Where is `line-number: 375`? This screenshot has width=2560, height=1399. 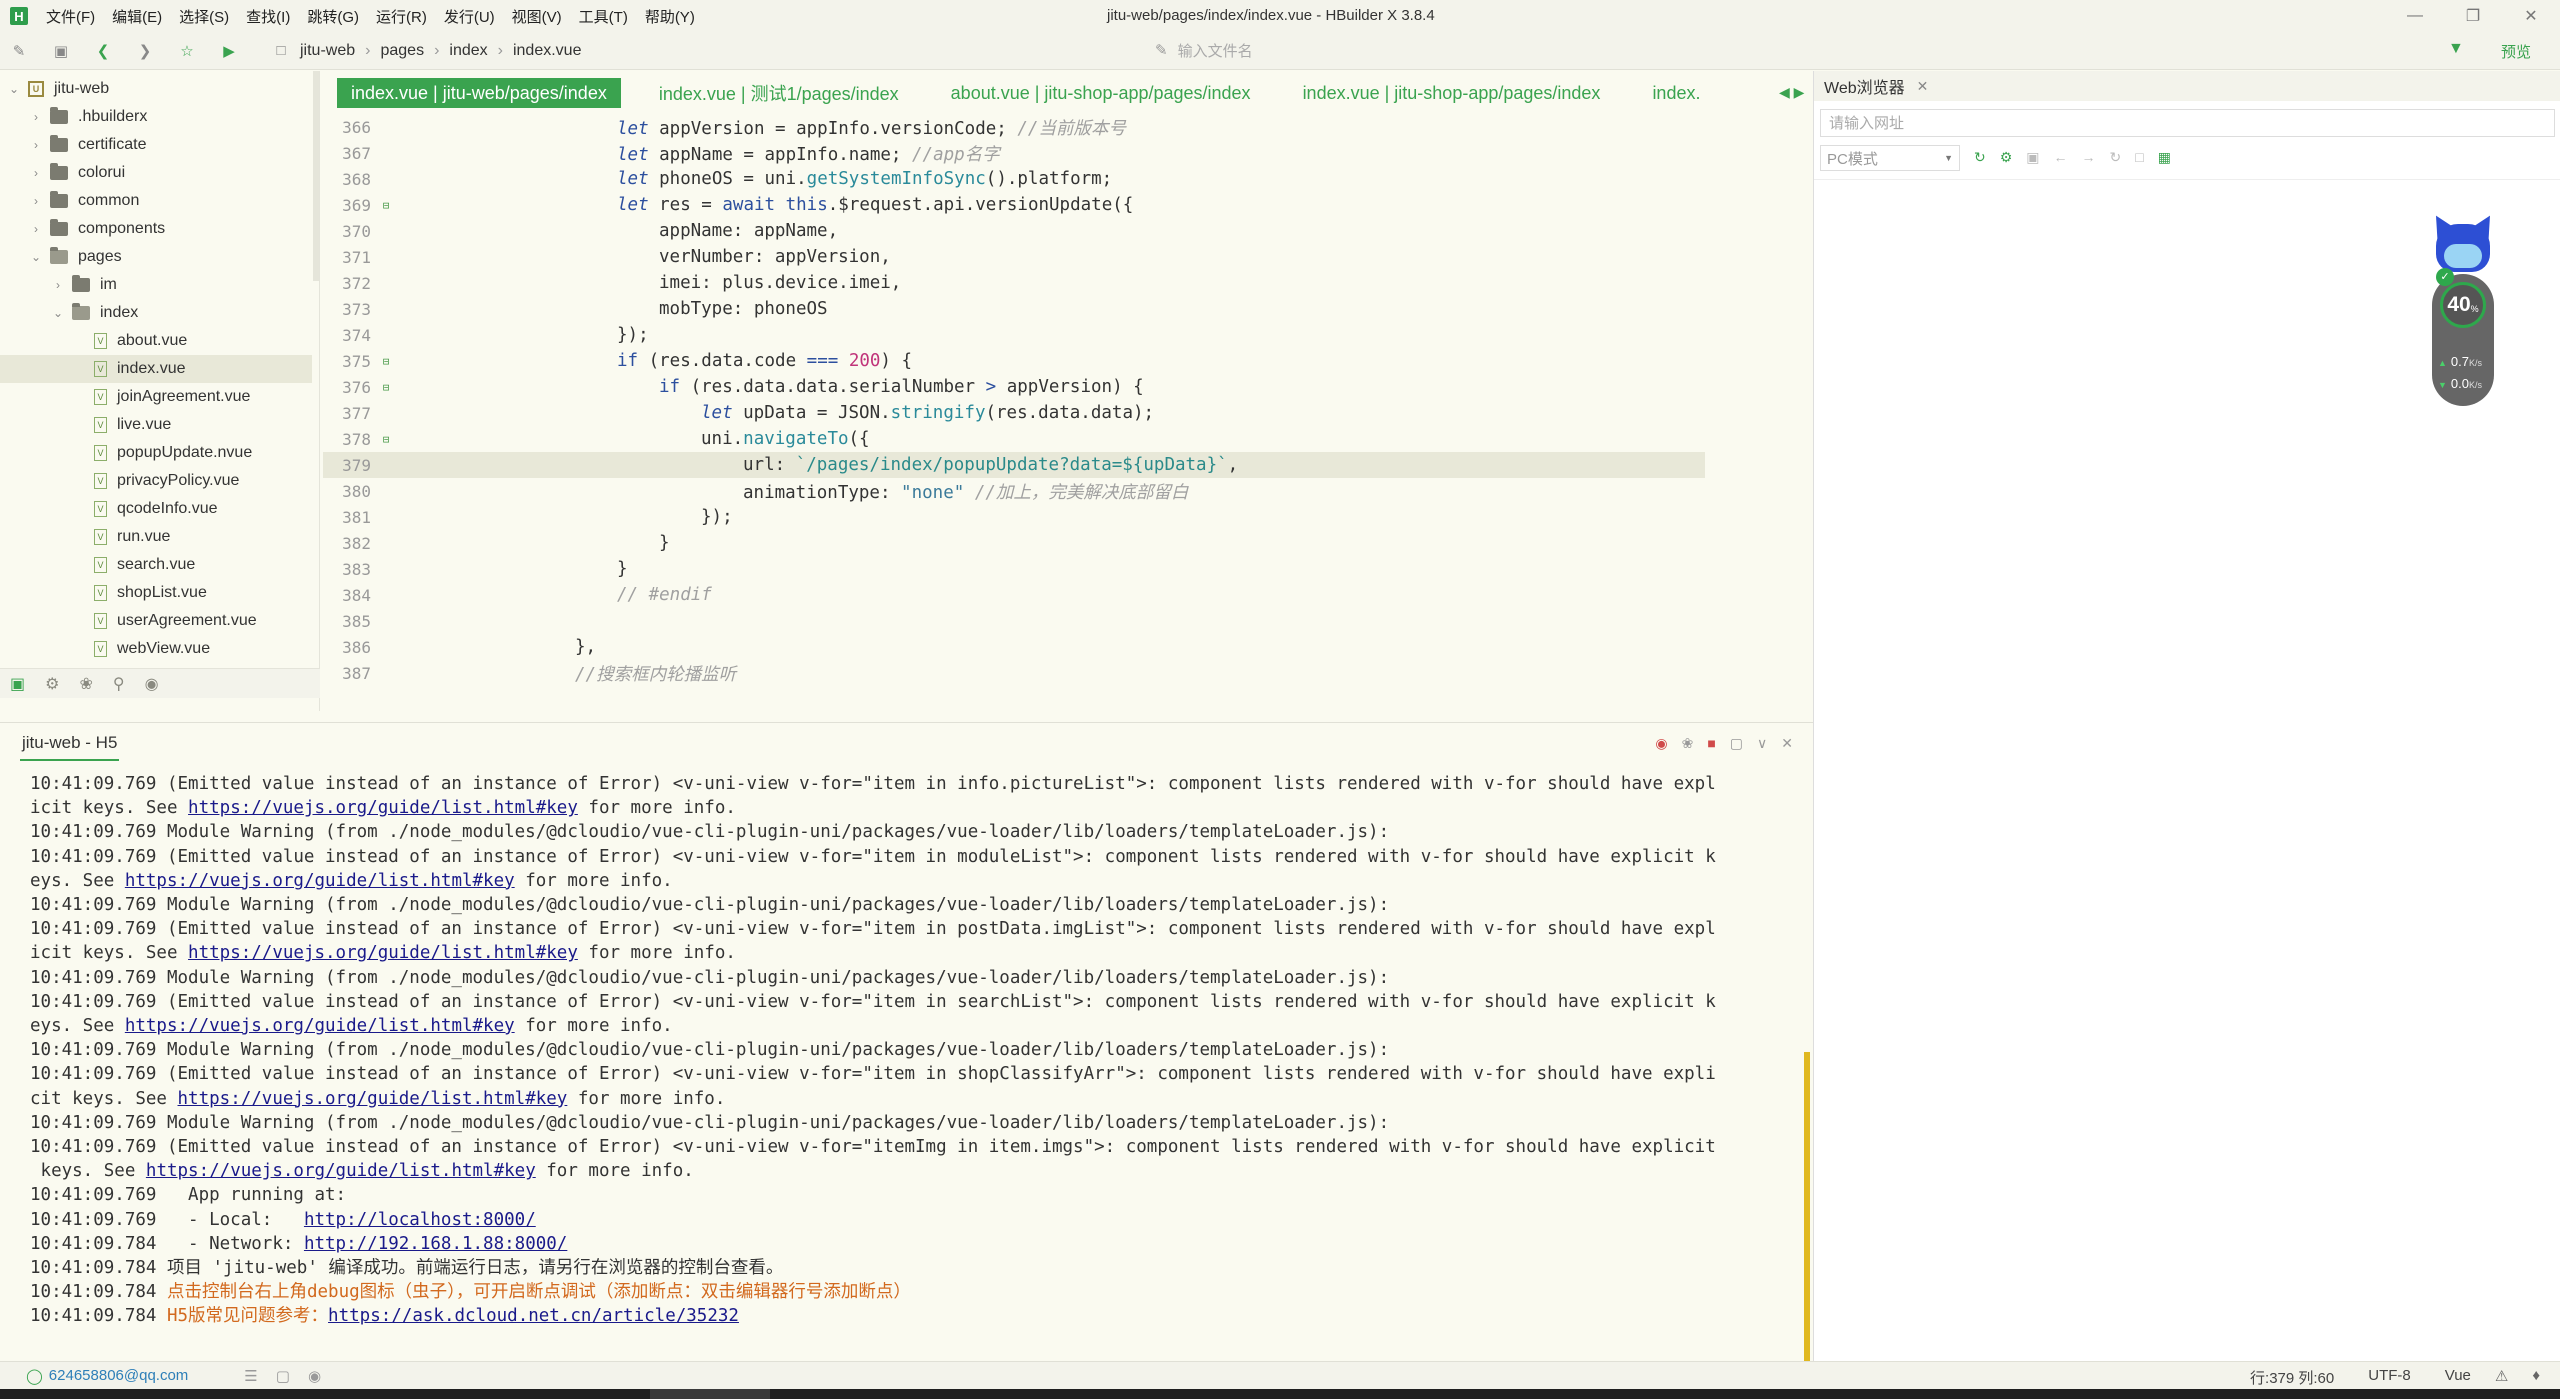 line-number: 375 is located at coordinates (347, 361).